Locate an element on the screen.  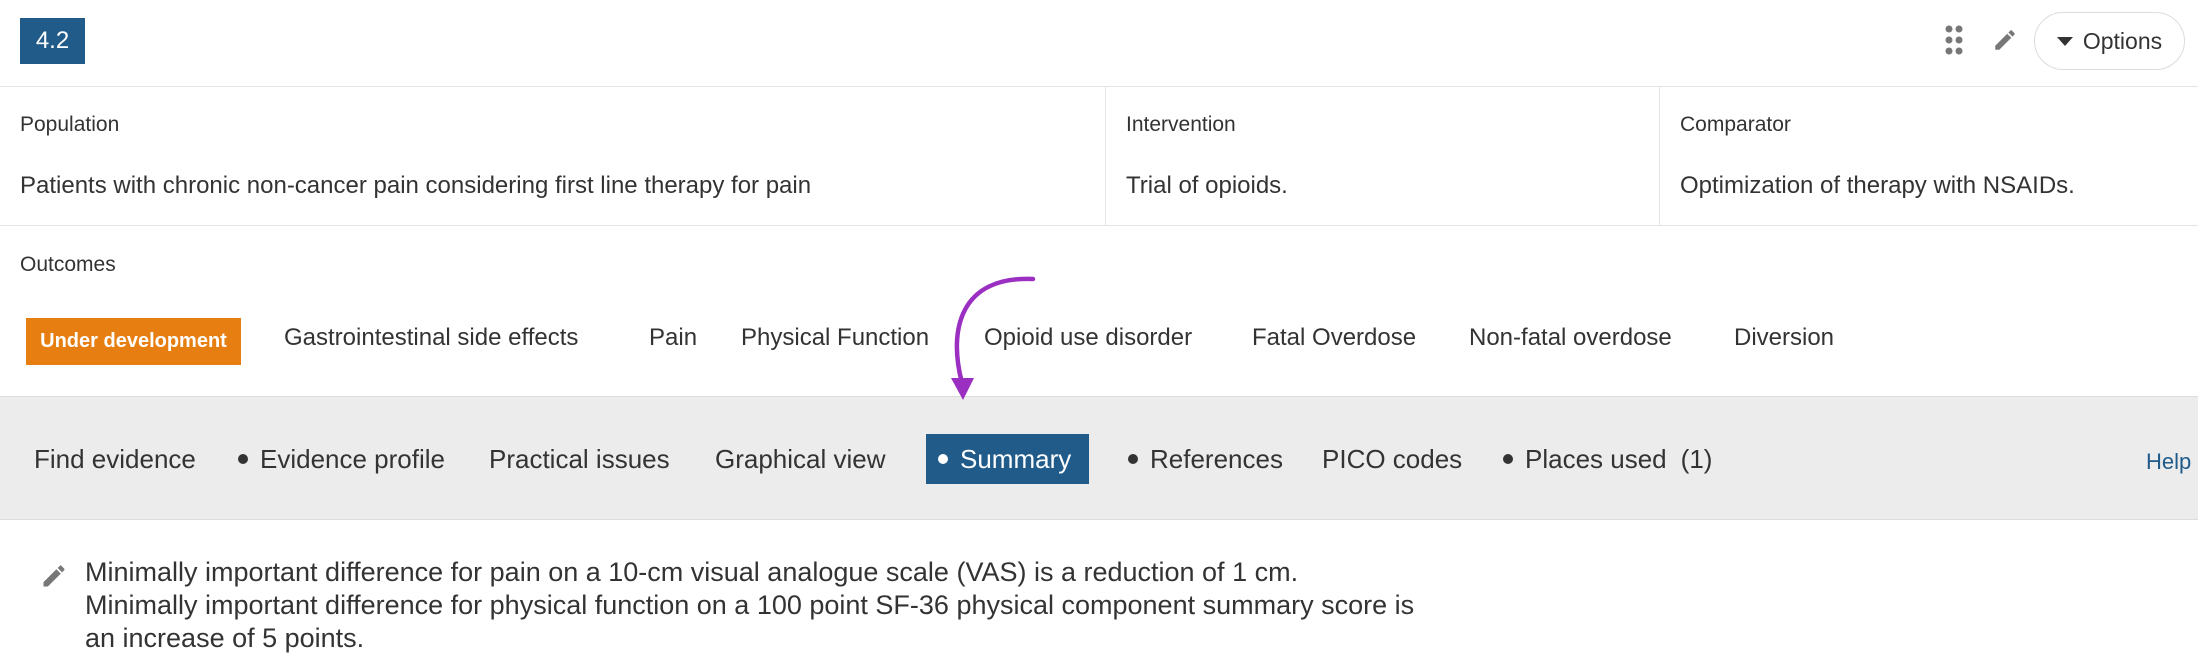
tab-label: PICO codes is located at coordinates (1392, 458).